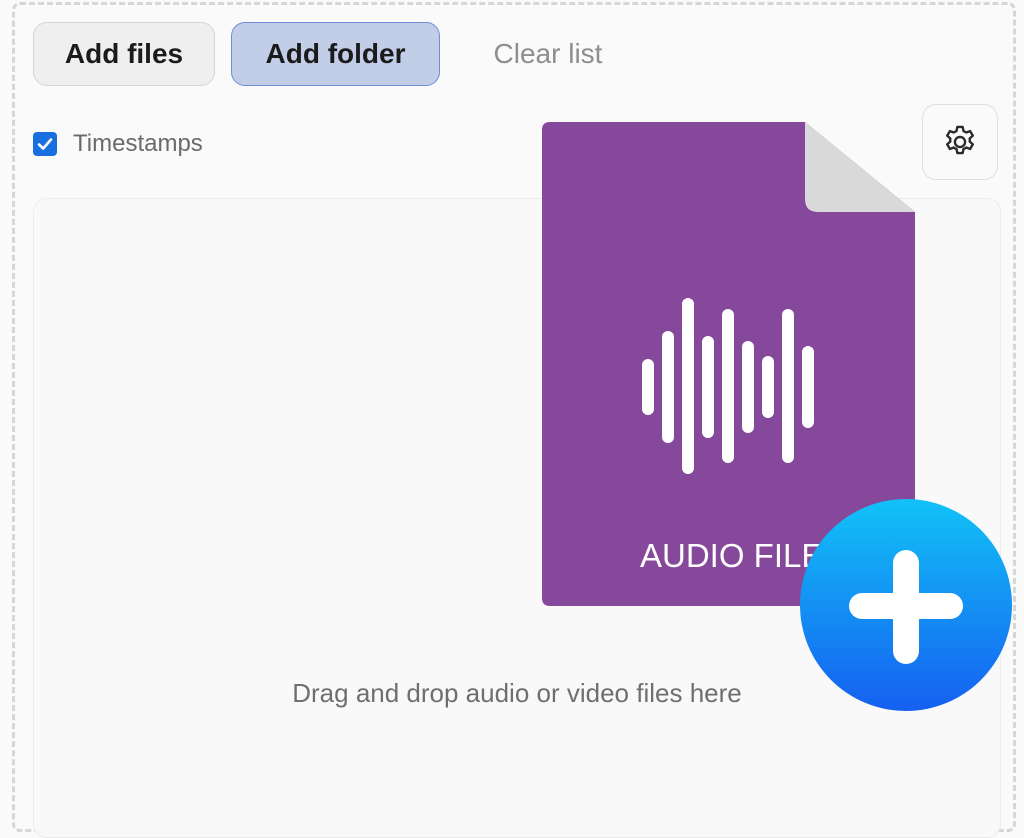 The image size is (1024, 838). I want to click on timestamps-option: Timestamps, so click(118, 144).